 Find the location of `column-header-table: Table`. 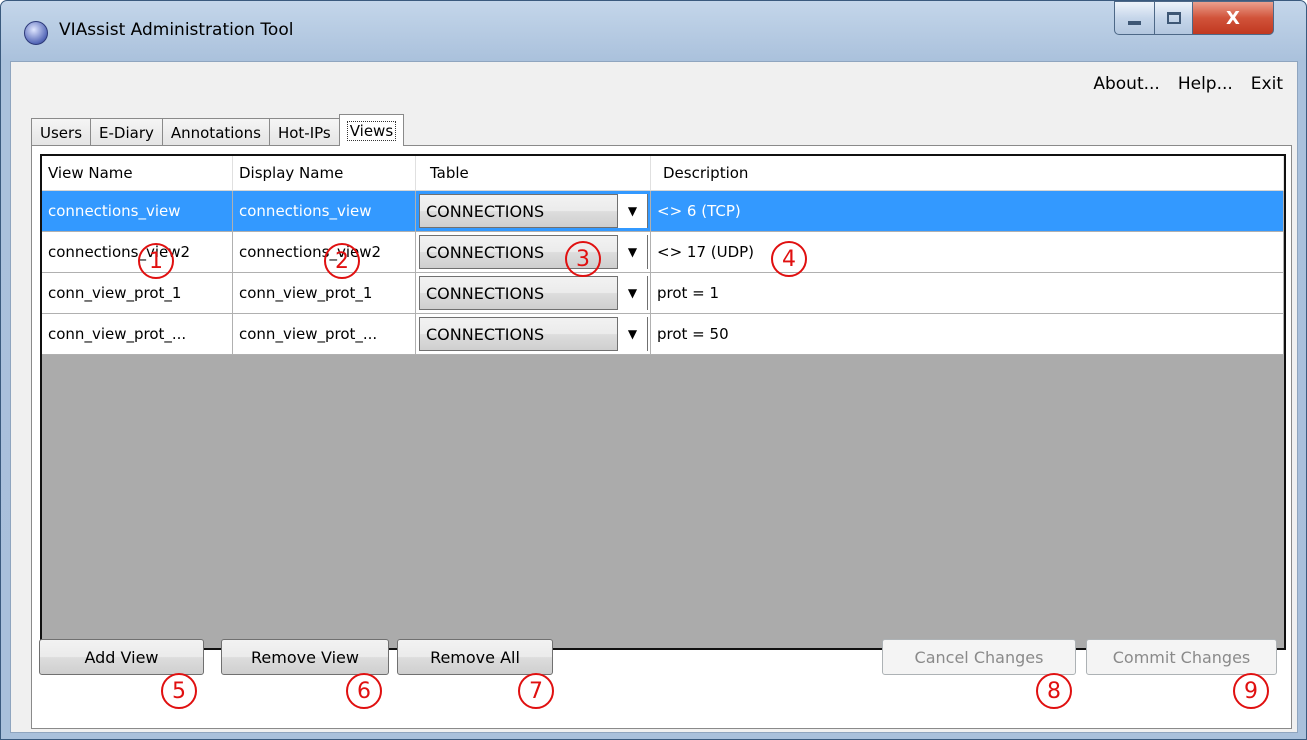

column-header-table: Table is located at coordinates (533, 173).